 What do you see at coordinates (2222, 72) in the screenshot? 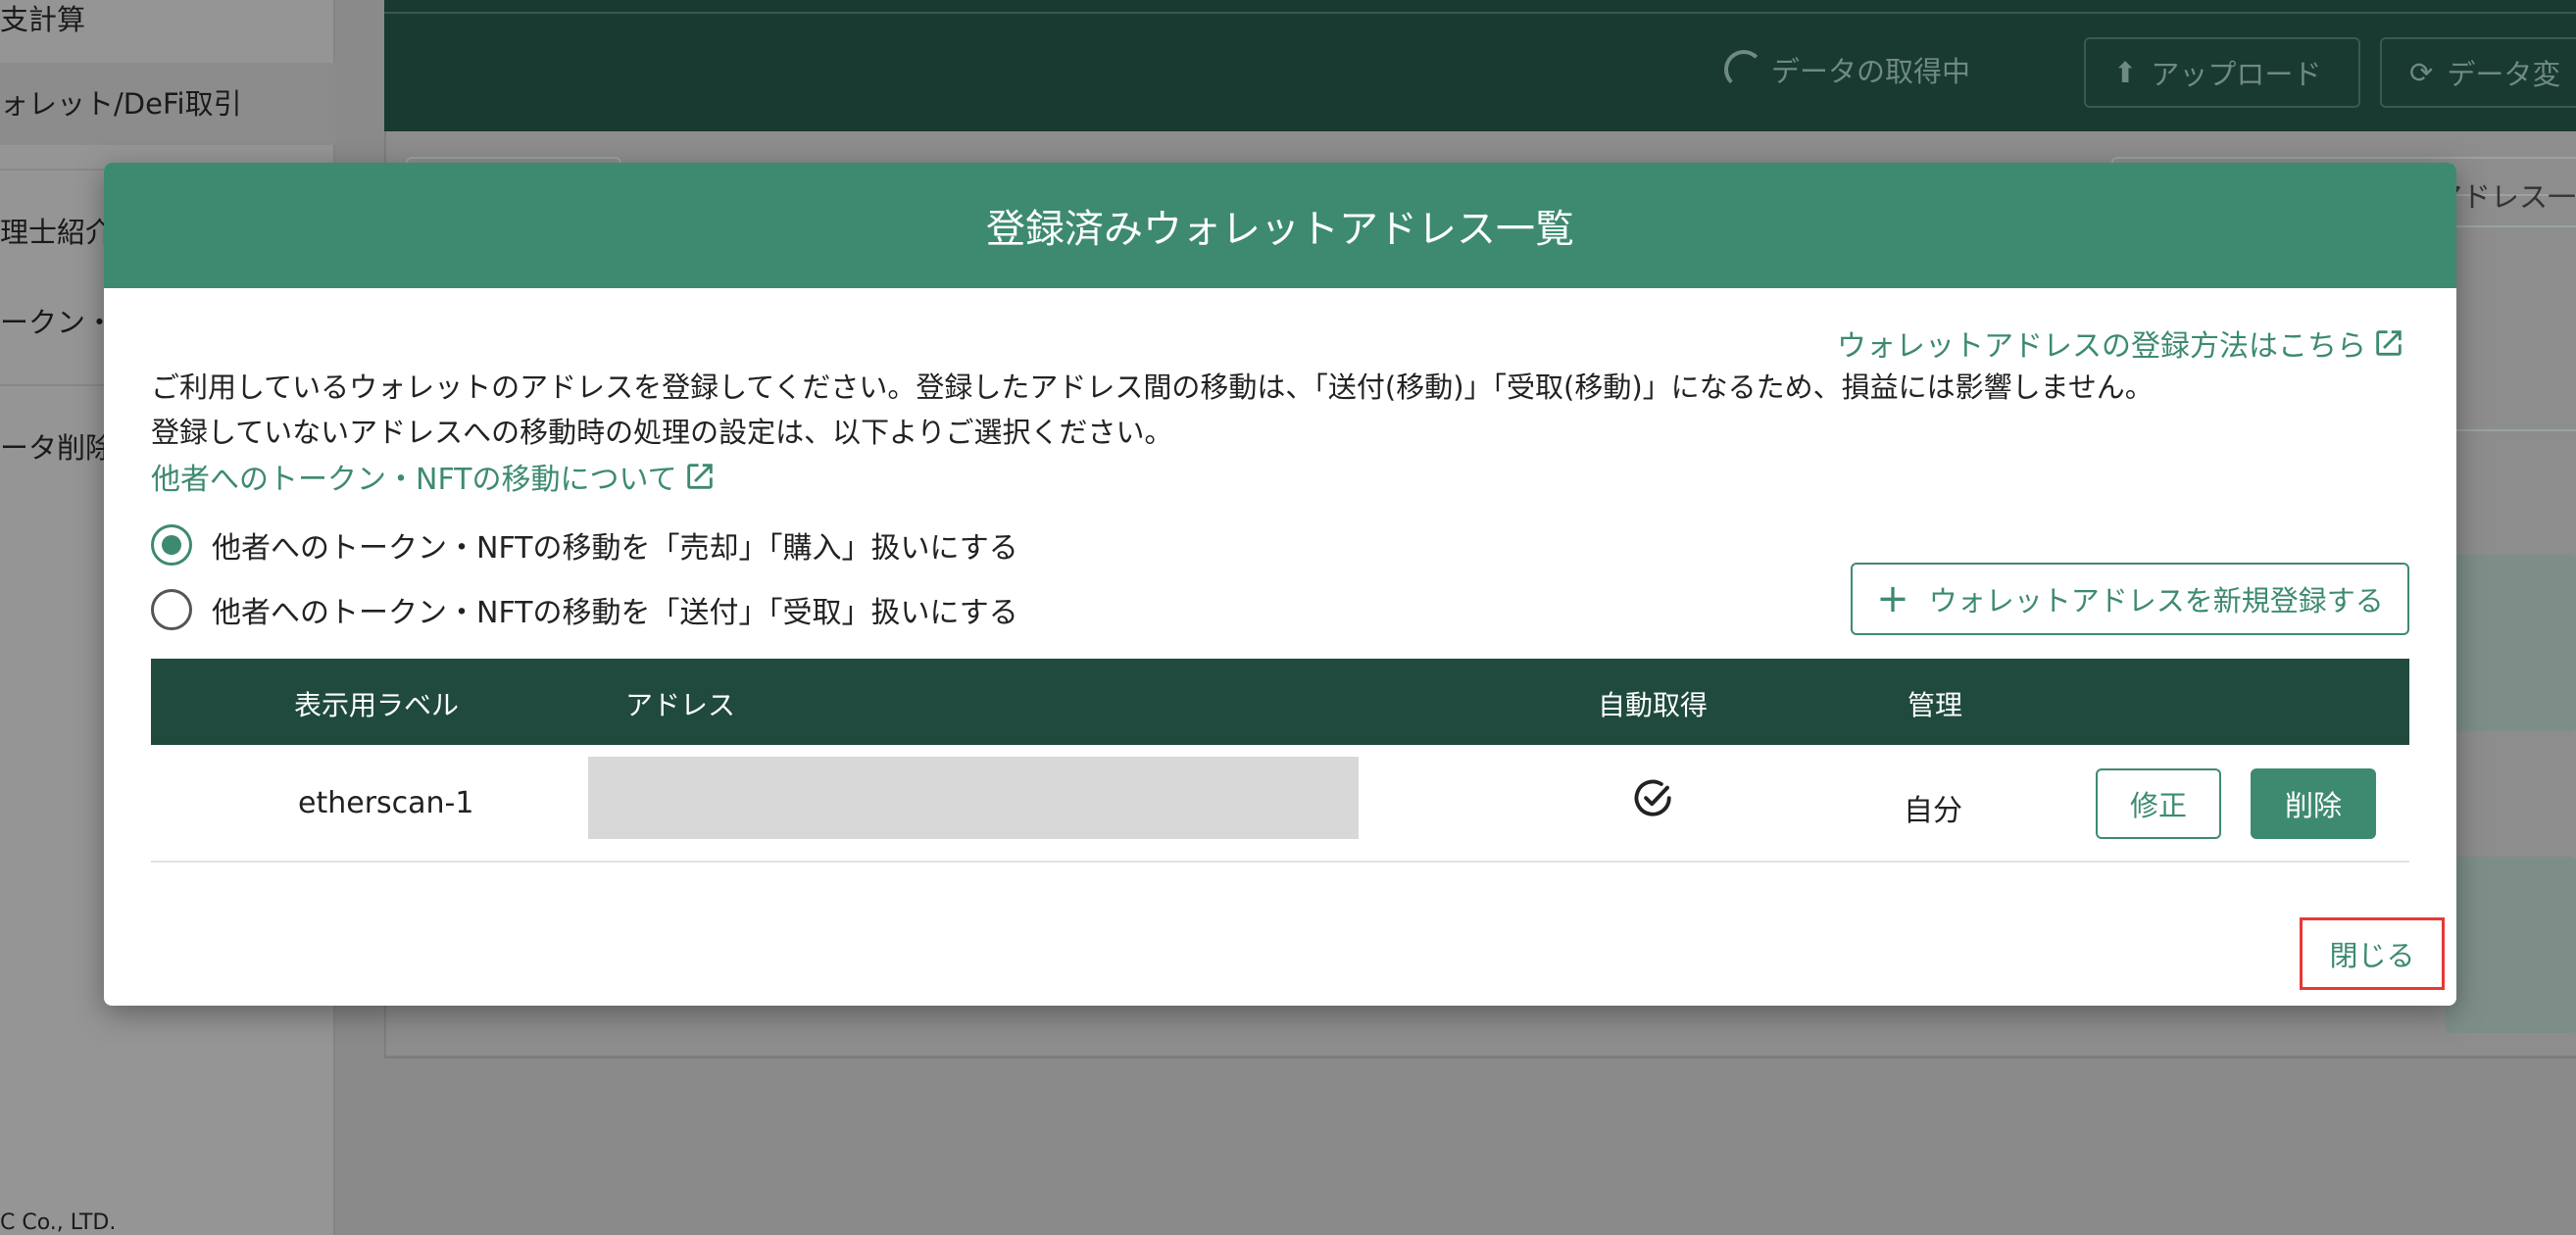
I see `upload-button: ⬆ アップロード` at bounding box center [2222, 72].